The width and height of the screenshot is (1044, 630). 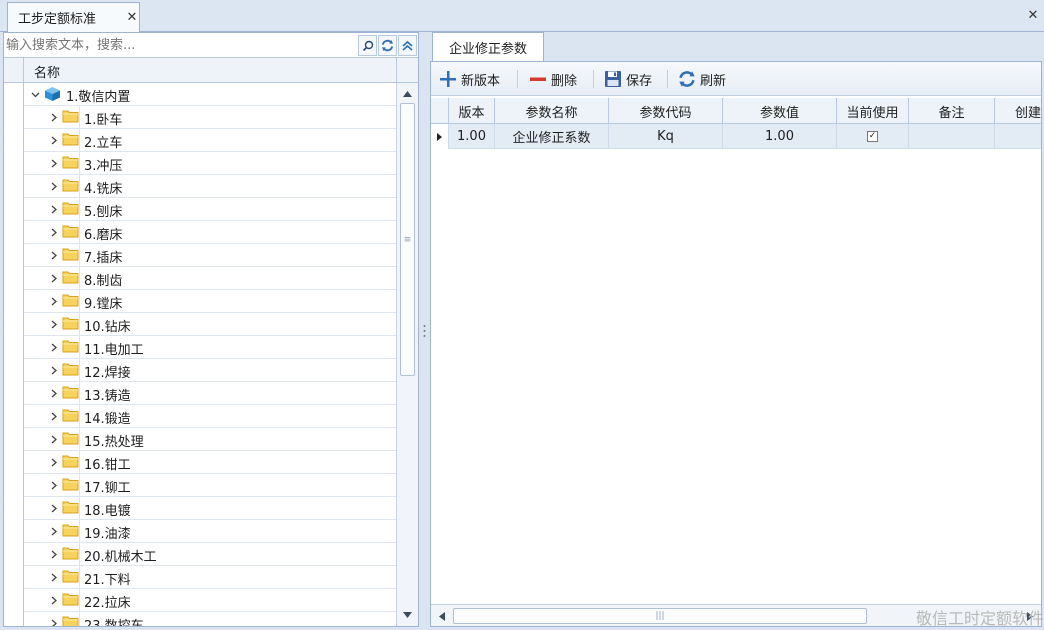 What do you see at coordinates (517, 79) in the screenshot?
I see `toolbar-separator` at bounding box center [517, 79].